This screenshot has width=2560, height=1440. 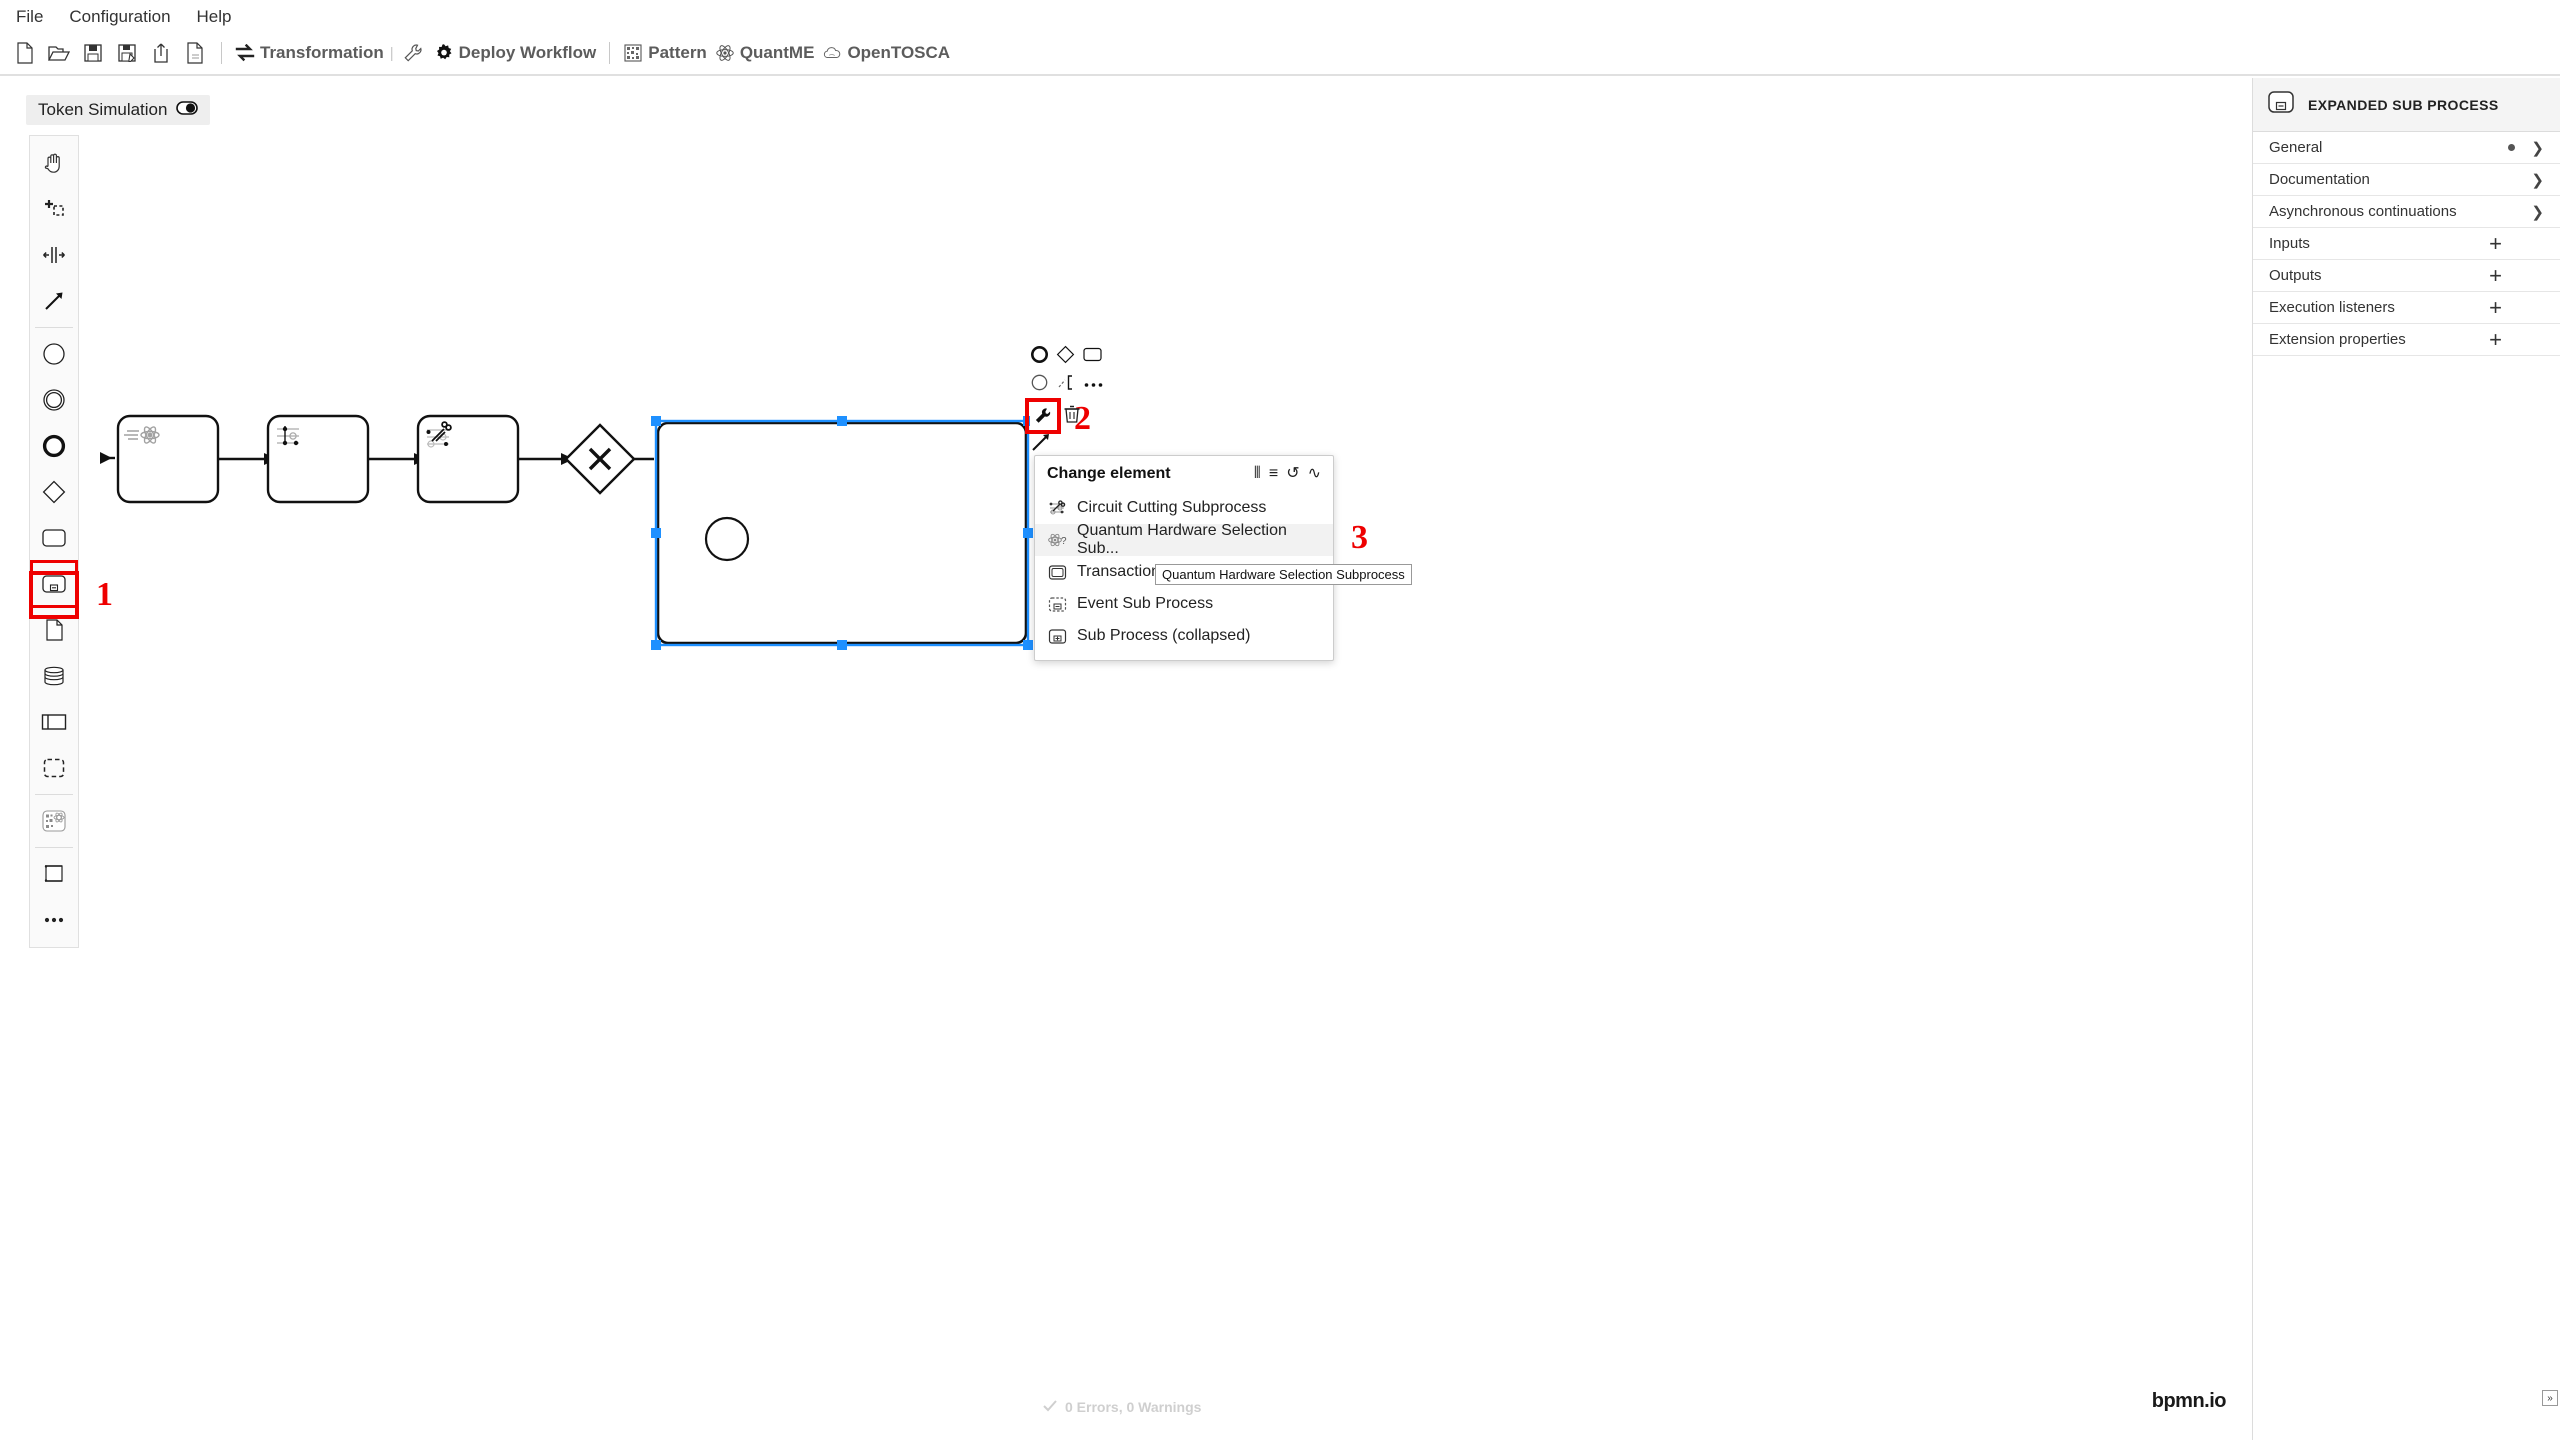 I want to click on prop-row-documentation: Documentation ❯, so click(x=2406, y=180).